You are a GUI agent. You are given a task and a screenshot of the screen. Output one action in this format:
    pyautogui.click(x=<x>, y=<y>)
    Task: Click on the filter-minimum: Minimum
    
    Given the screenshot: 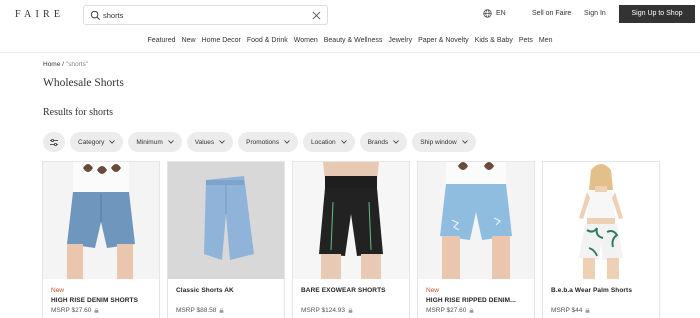 What is the action you would take?
    pyautogui.click(x=155, y=142)
    